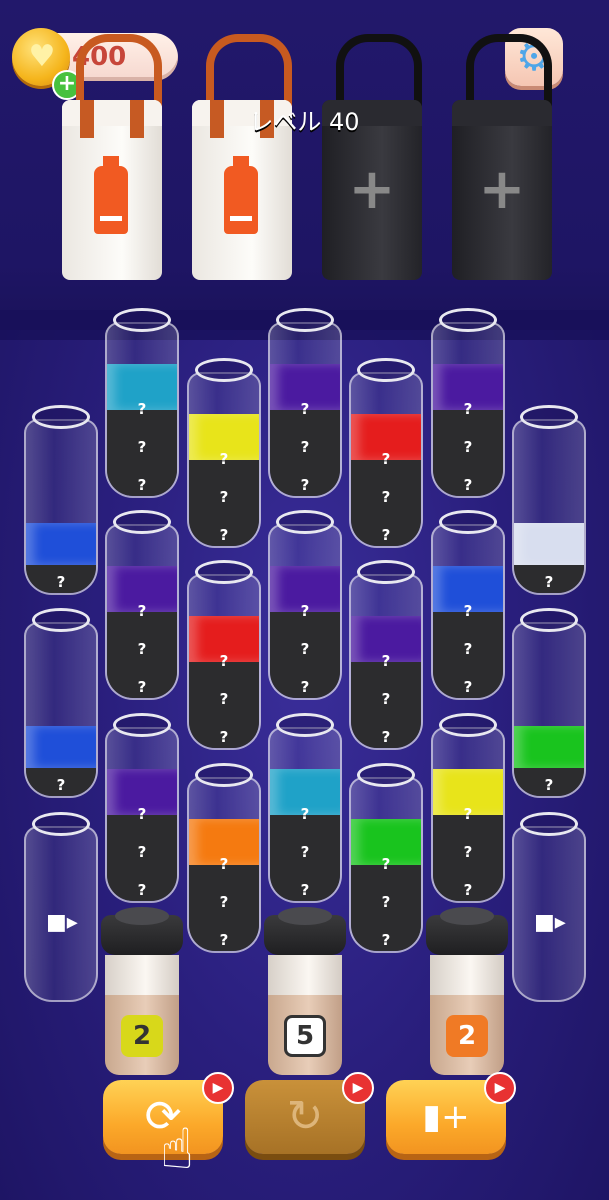  I want to click on tube-19: ???, so click(468, 808).